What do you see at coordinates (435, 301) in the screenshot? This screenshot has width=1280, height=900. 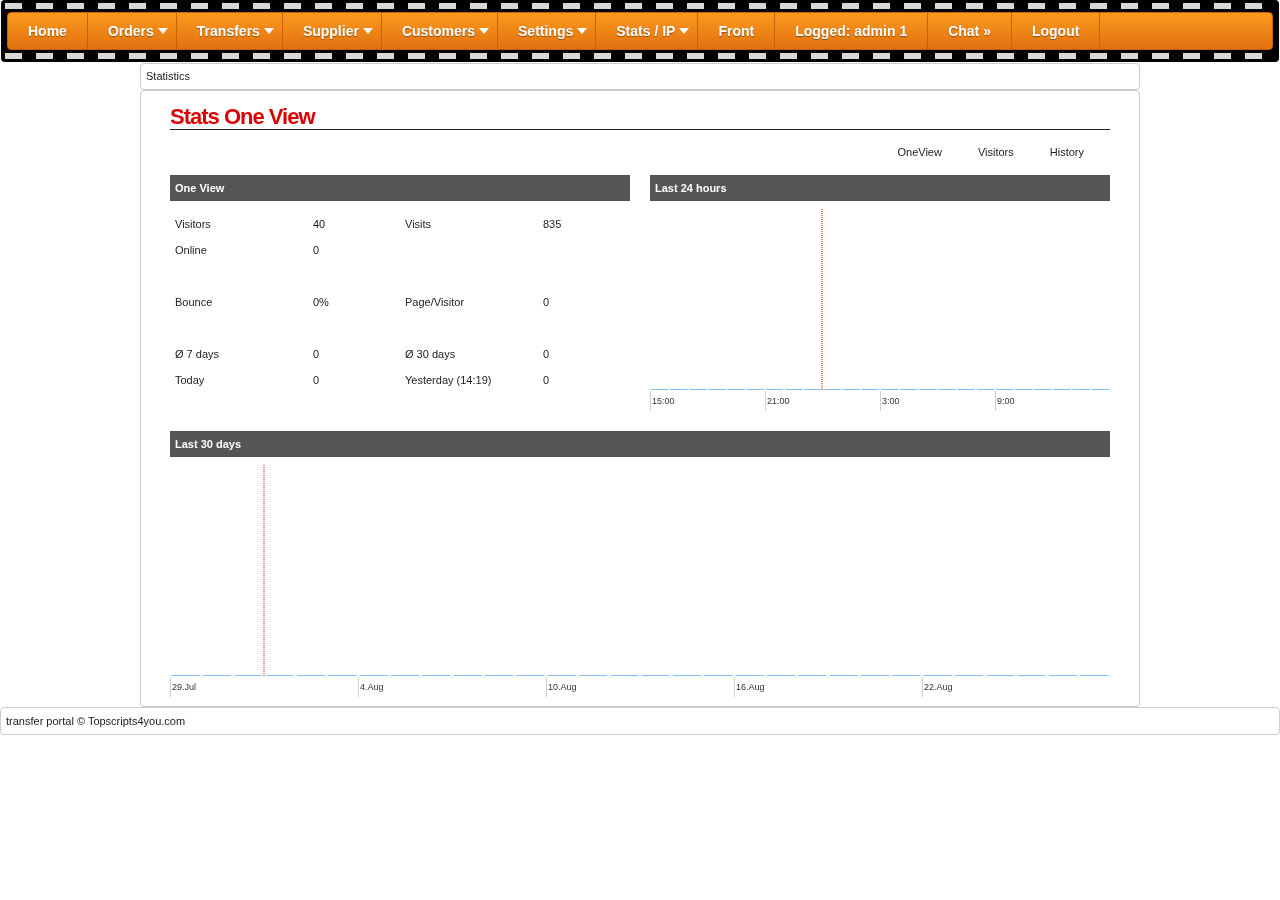 I see `stat-text: Page/Visitor` at bounding box center [435, 301].